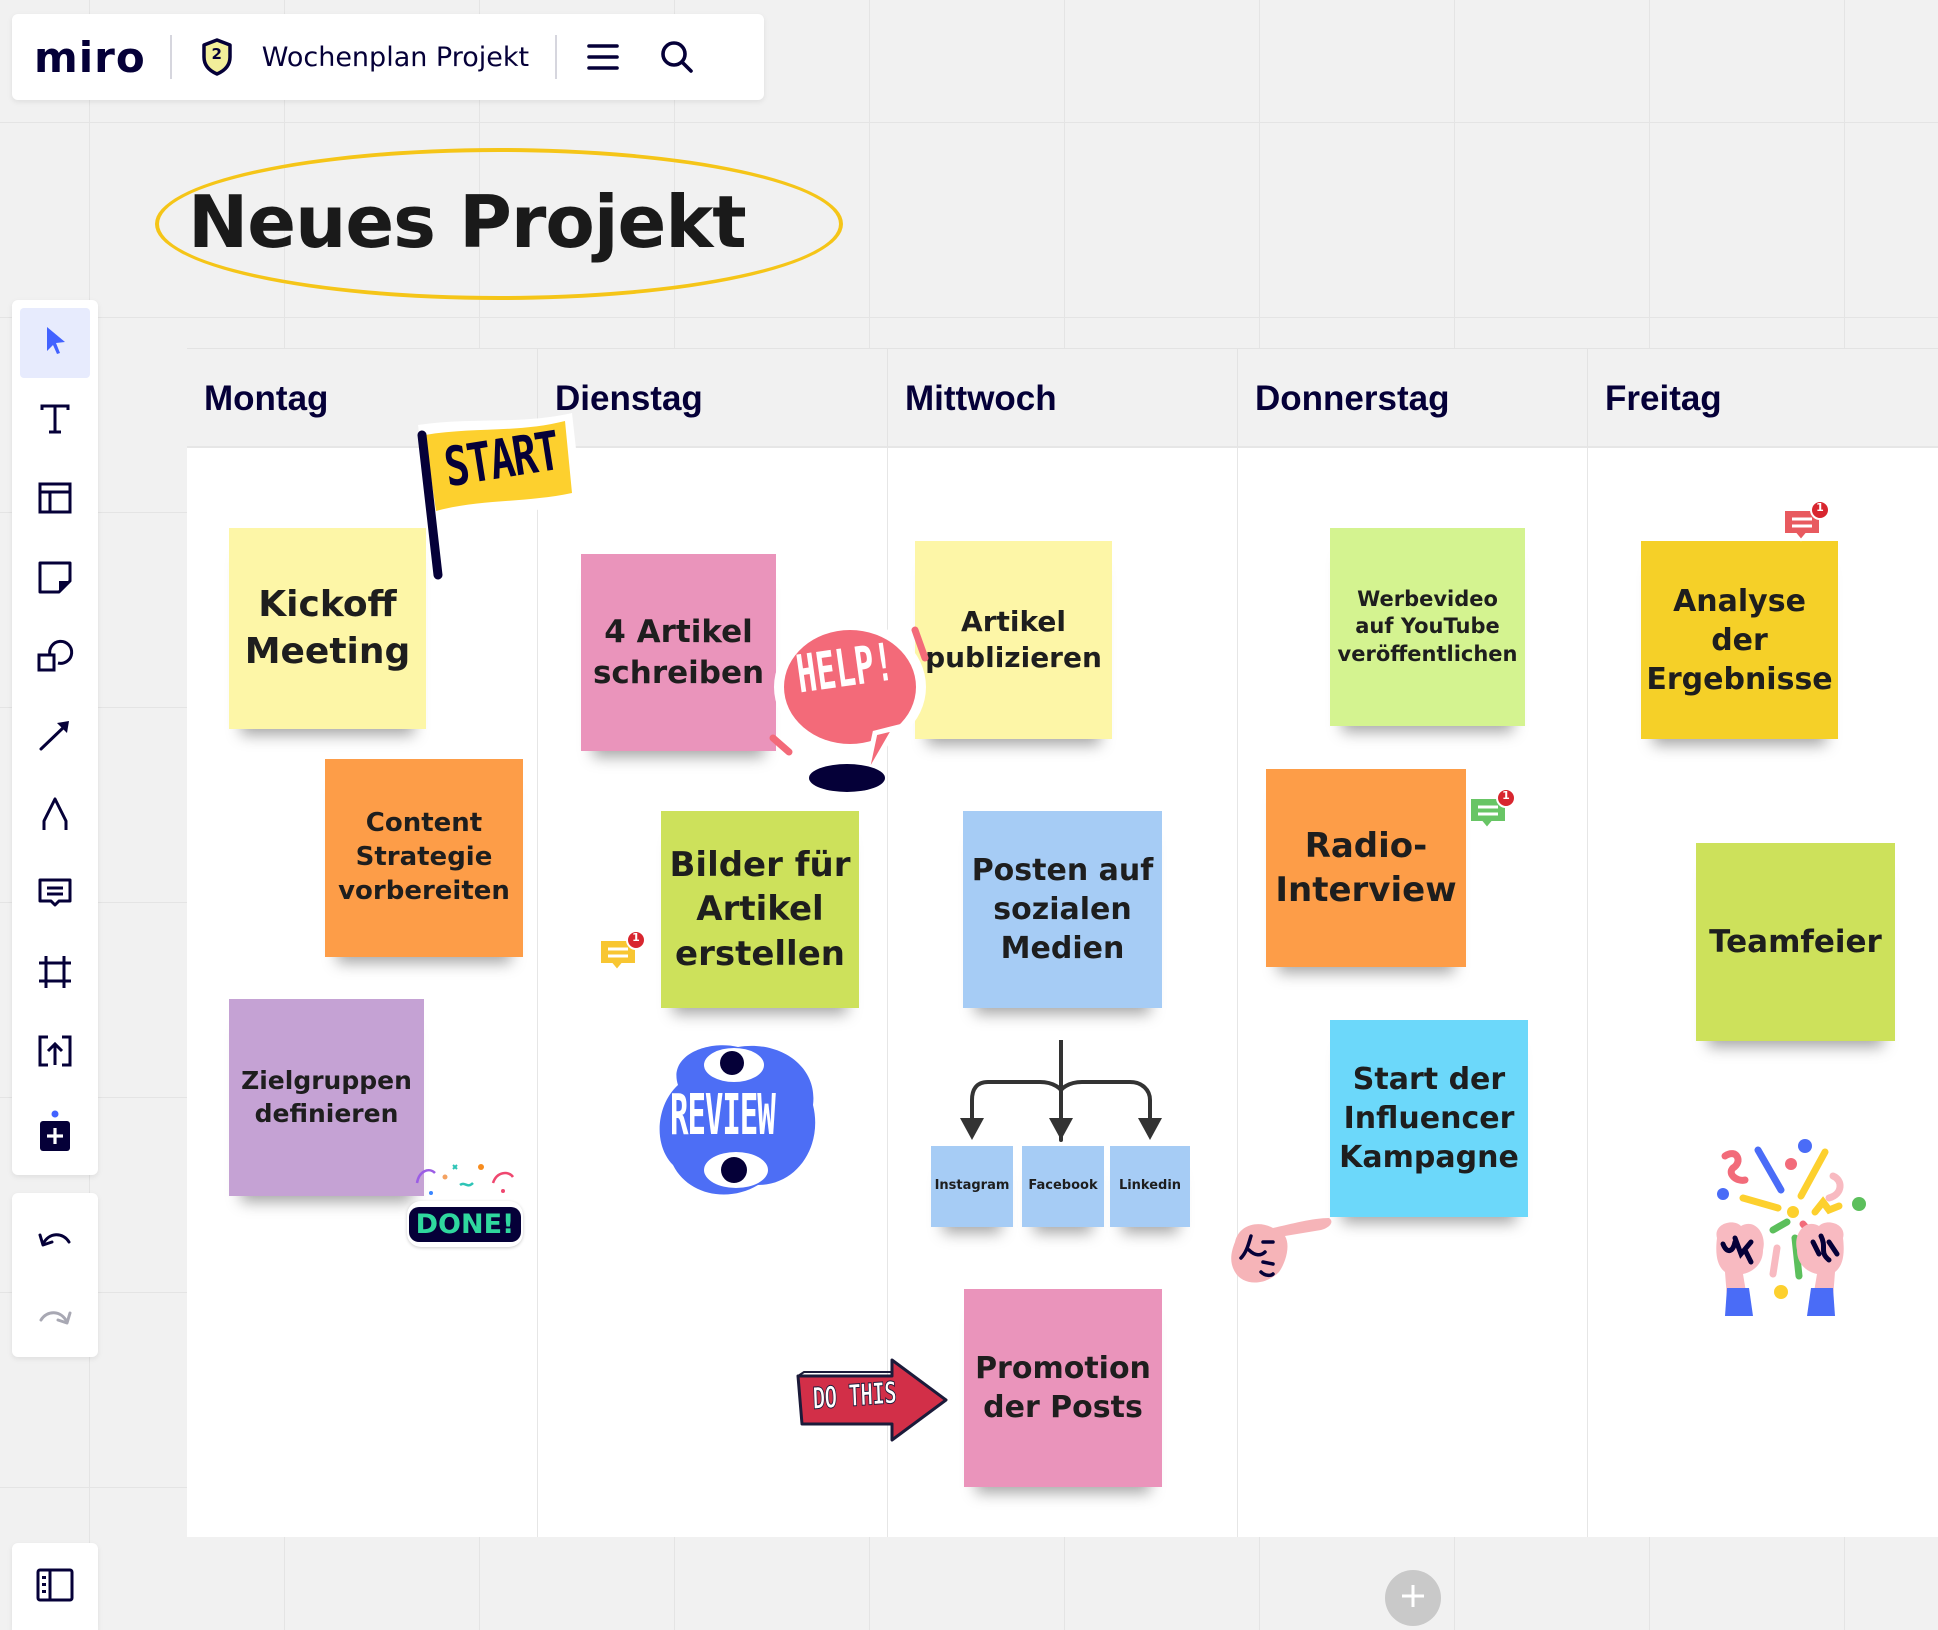  Describe the element at coordinates (492, 492) in the screenshot. I see `start-flag-sticker: START` at that location.